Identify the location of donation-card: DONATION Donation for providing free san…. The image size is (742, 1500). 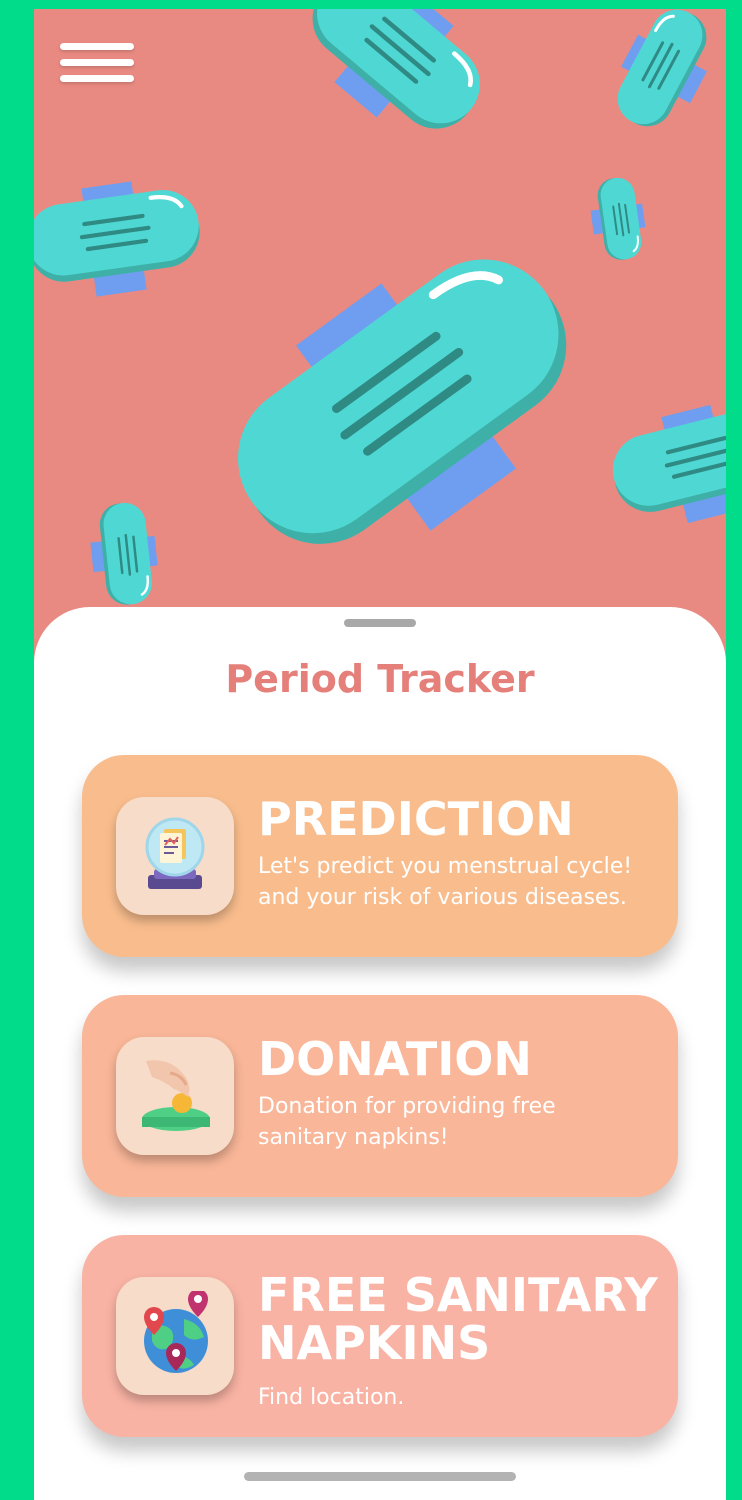
(380, 1096).